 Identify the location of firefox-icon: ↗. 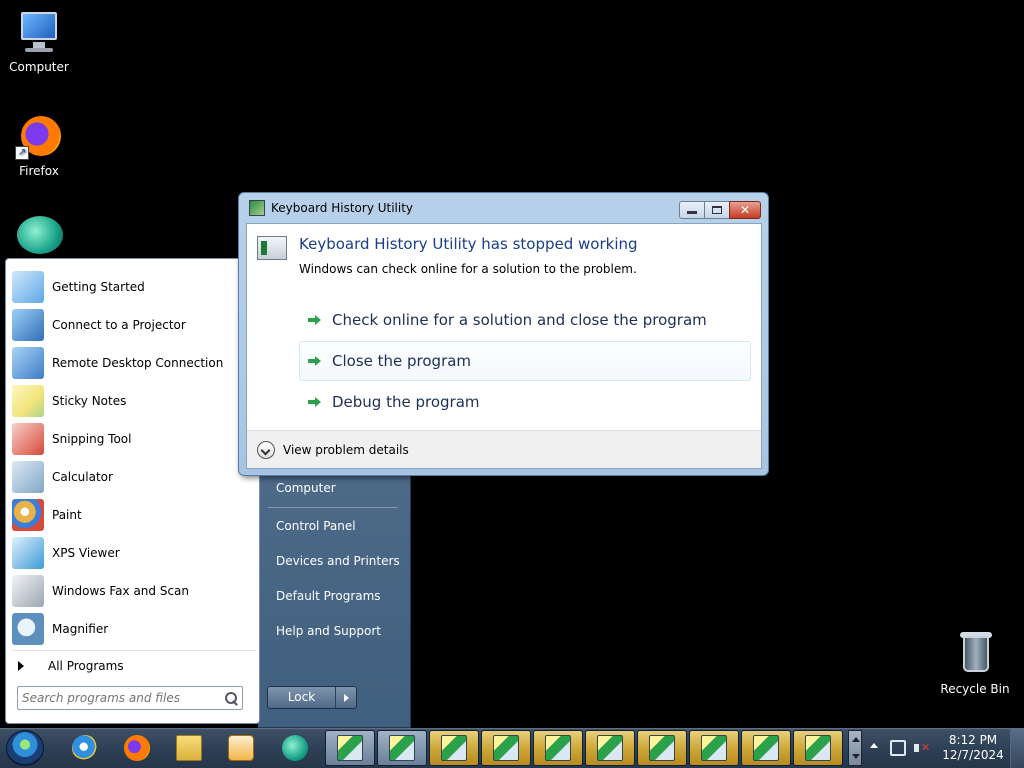
(39, 136).